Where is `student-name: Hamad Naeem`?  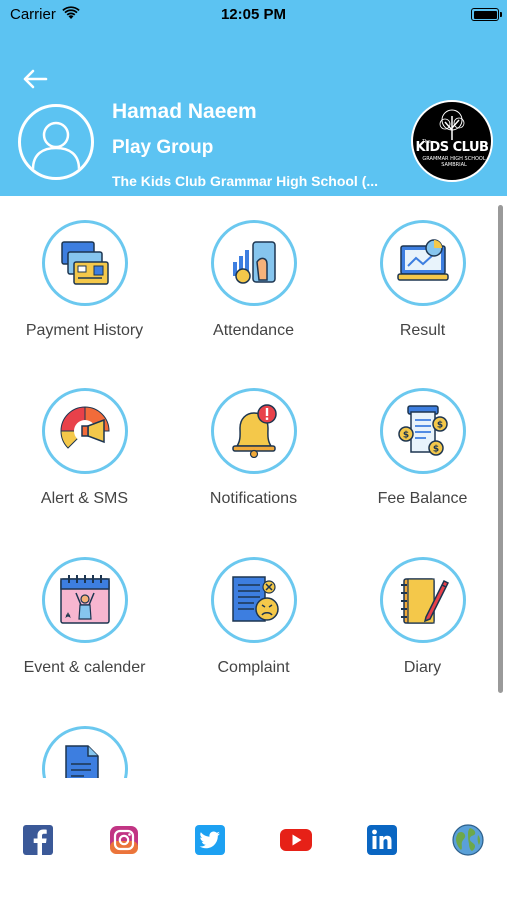
student-name: Hamad Naeem is located at coordinates (184, 111).